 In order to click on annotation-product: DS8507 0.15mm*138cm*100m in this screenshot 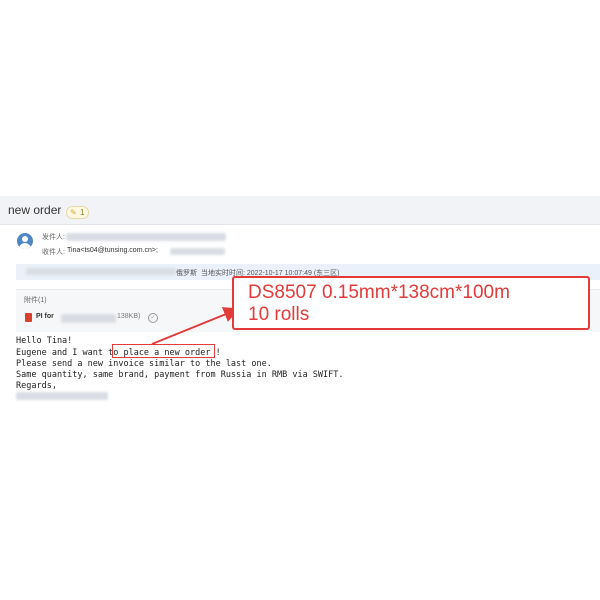, I will do `click(379, 292)`.